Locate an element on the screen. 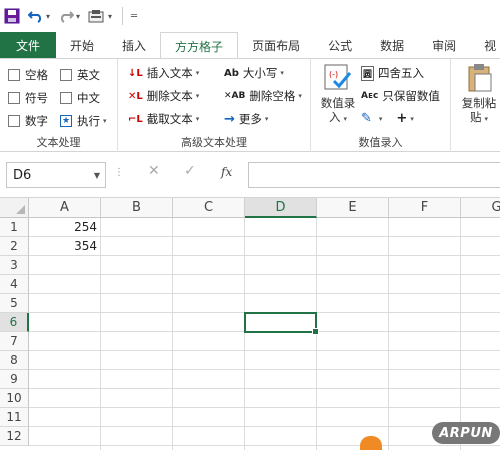  name-box: D6 ▼ is located at coordinates (56, 175).